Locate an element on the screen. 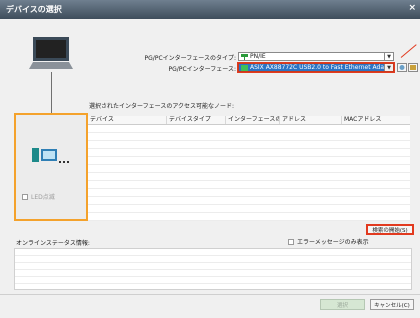 This screenshot has width=420, height=318. col-device: デバイス is located at coordinates (127, 120).